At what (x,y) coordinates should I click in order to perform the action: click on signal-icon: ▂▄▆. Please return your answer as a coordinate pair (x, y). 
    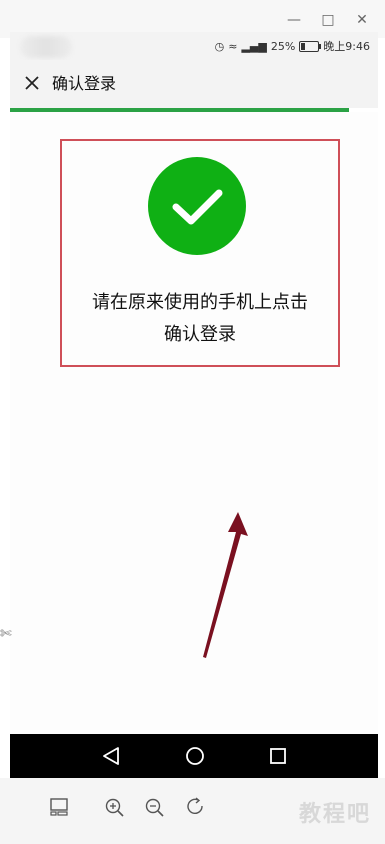
    Looking at the image, I should click on (254, 46).